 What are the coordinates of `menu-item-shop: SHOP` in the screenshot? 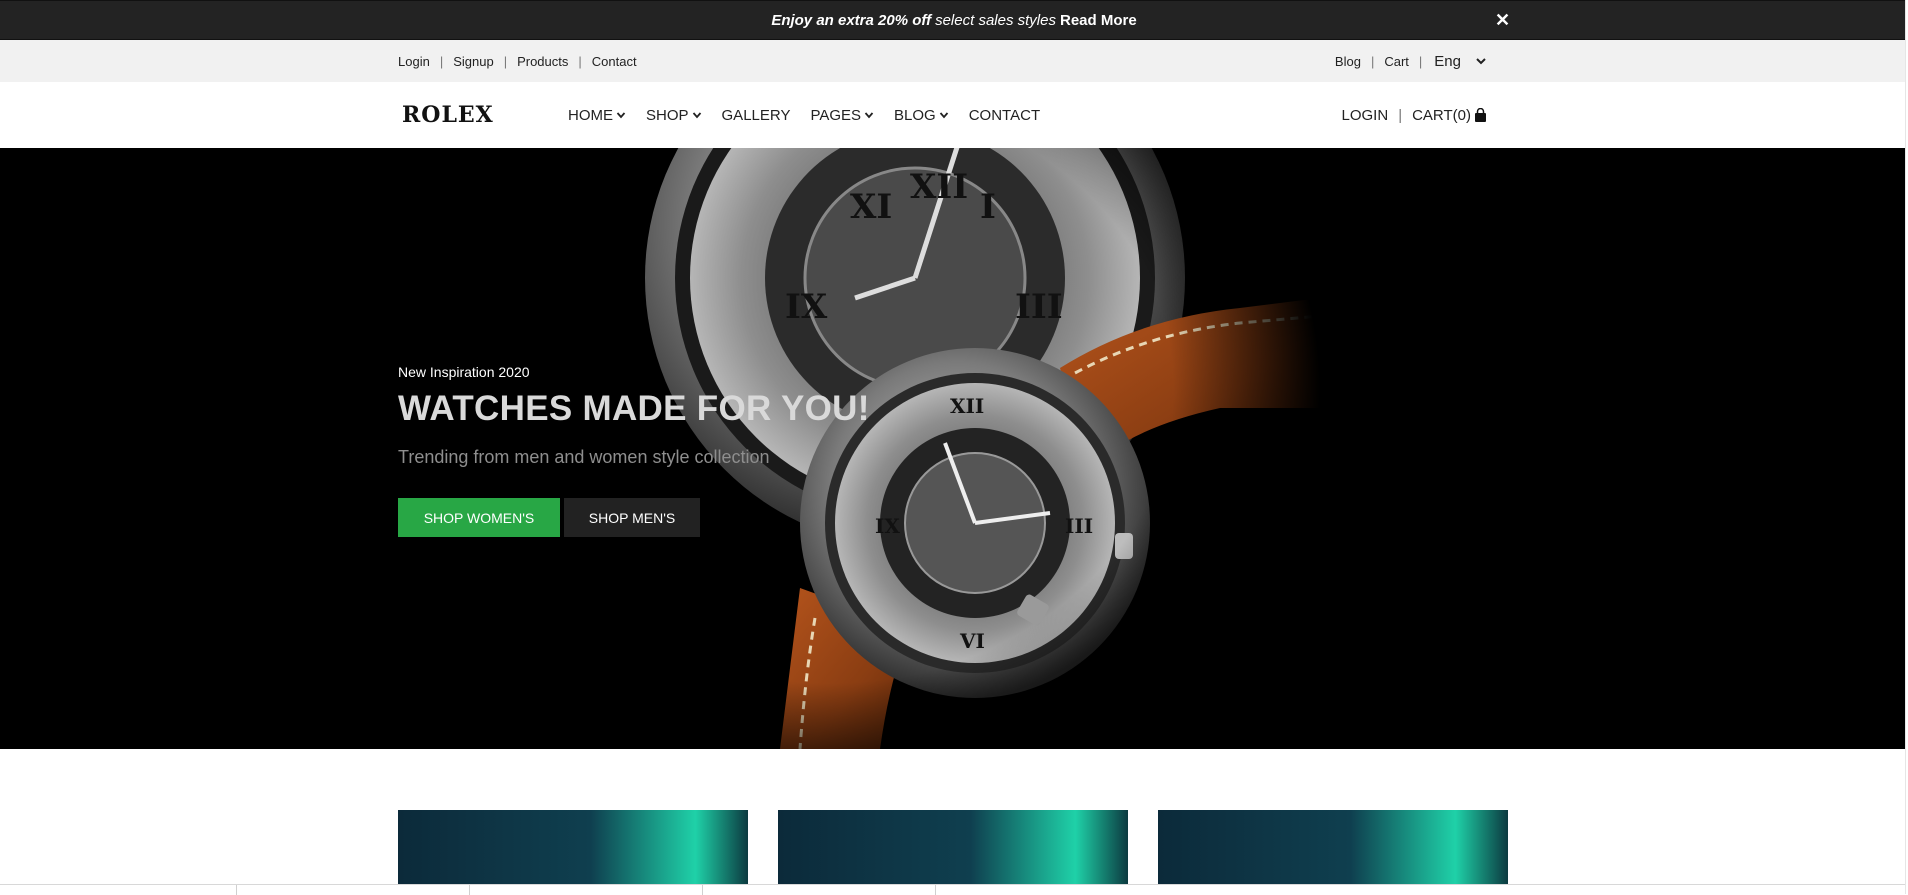 It's located at (674, 115).